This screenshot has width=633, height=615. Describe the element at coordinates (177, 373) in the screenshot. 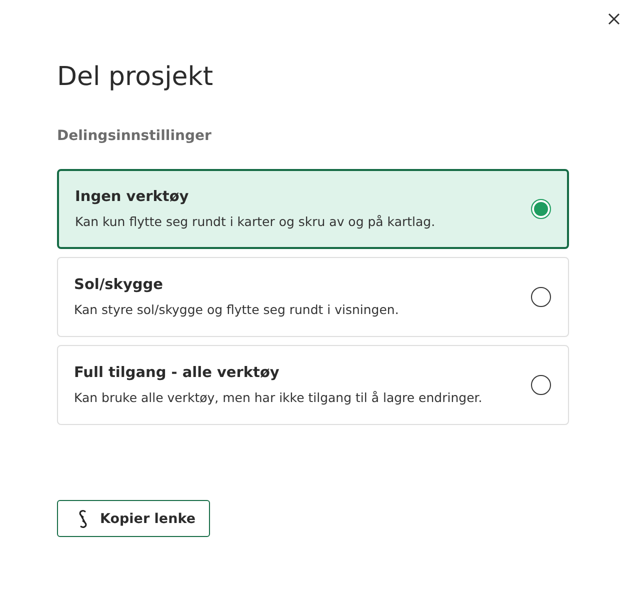

I see `option-title: Full tilgang - alle verktøy` at that location.